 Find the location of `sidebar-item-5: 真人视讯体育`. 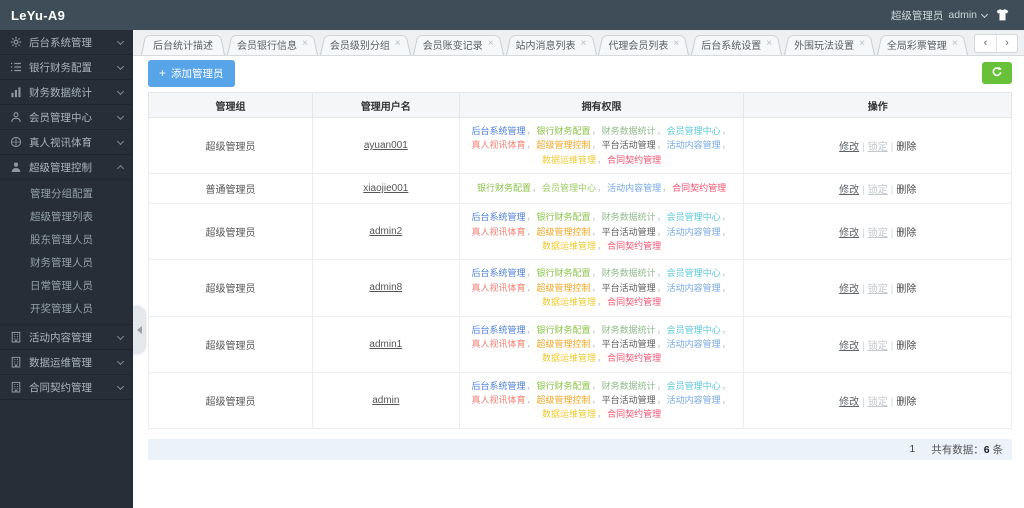

sidebar-item-5: 真人视讯体育 is located at coordinates (66, 142).